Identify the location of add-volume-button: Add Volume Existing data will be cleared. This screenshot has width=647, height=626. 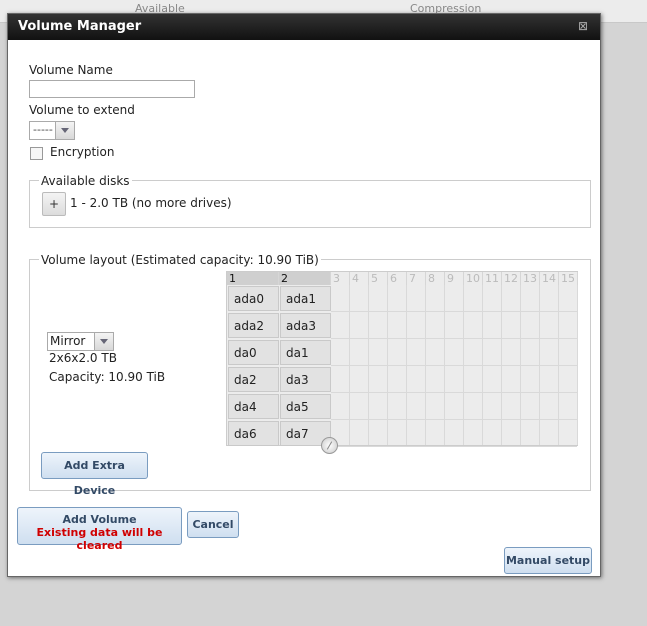
(99, 529).